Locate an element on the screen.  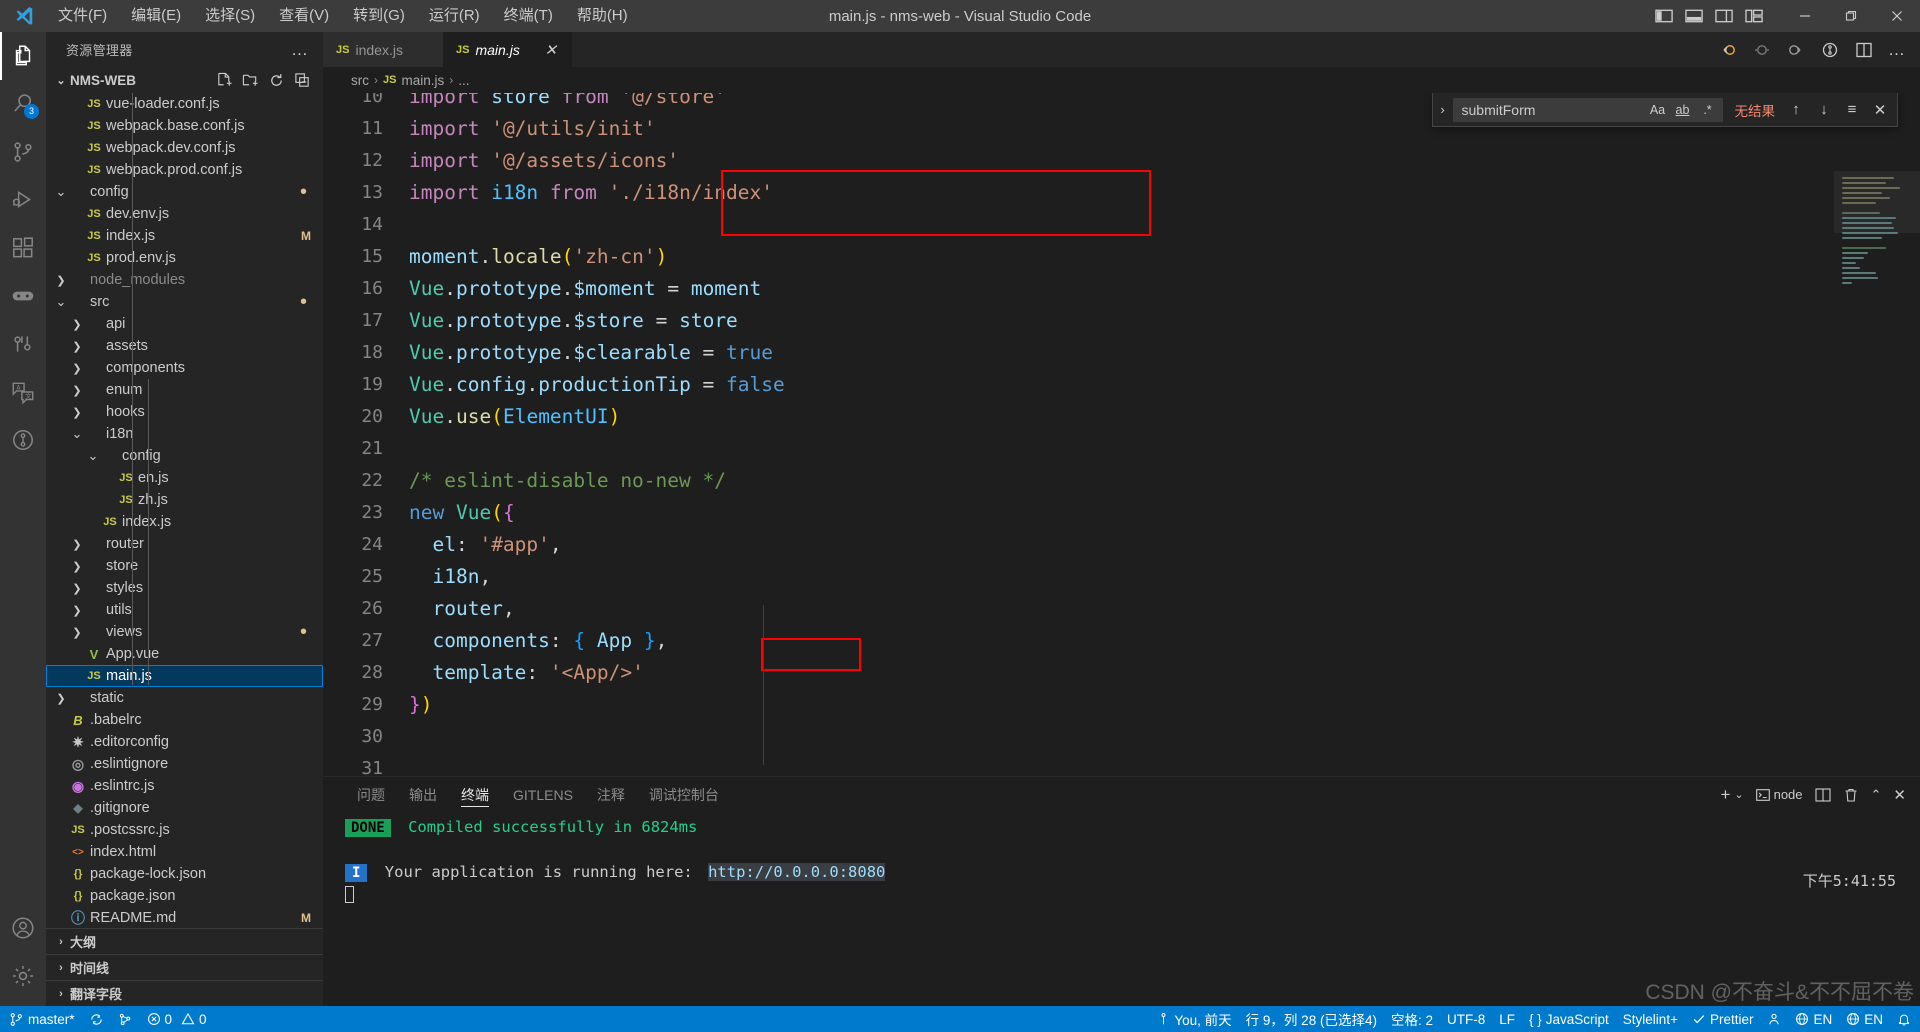
customize-layout-icon is located at coordinates (1754, 16).